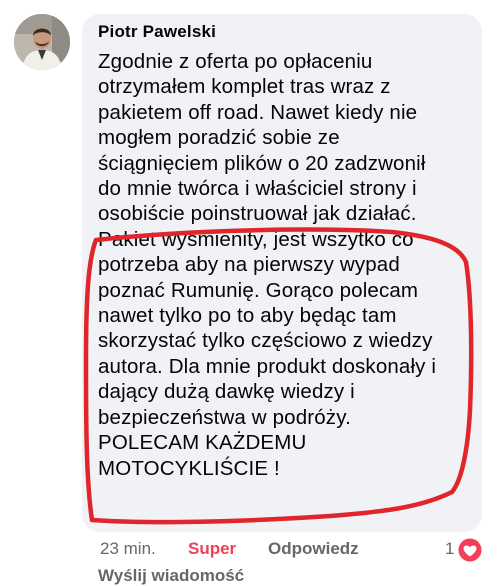 Image resolution: width=500 pixels, height=586 pixels. Describe the element at coordinates (449, 549) in the screenshot. I see `reaction-count: 1` at that location.